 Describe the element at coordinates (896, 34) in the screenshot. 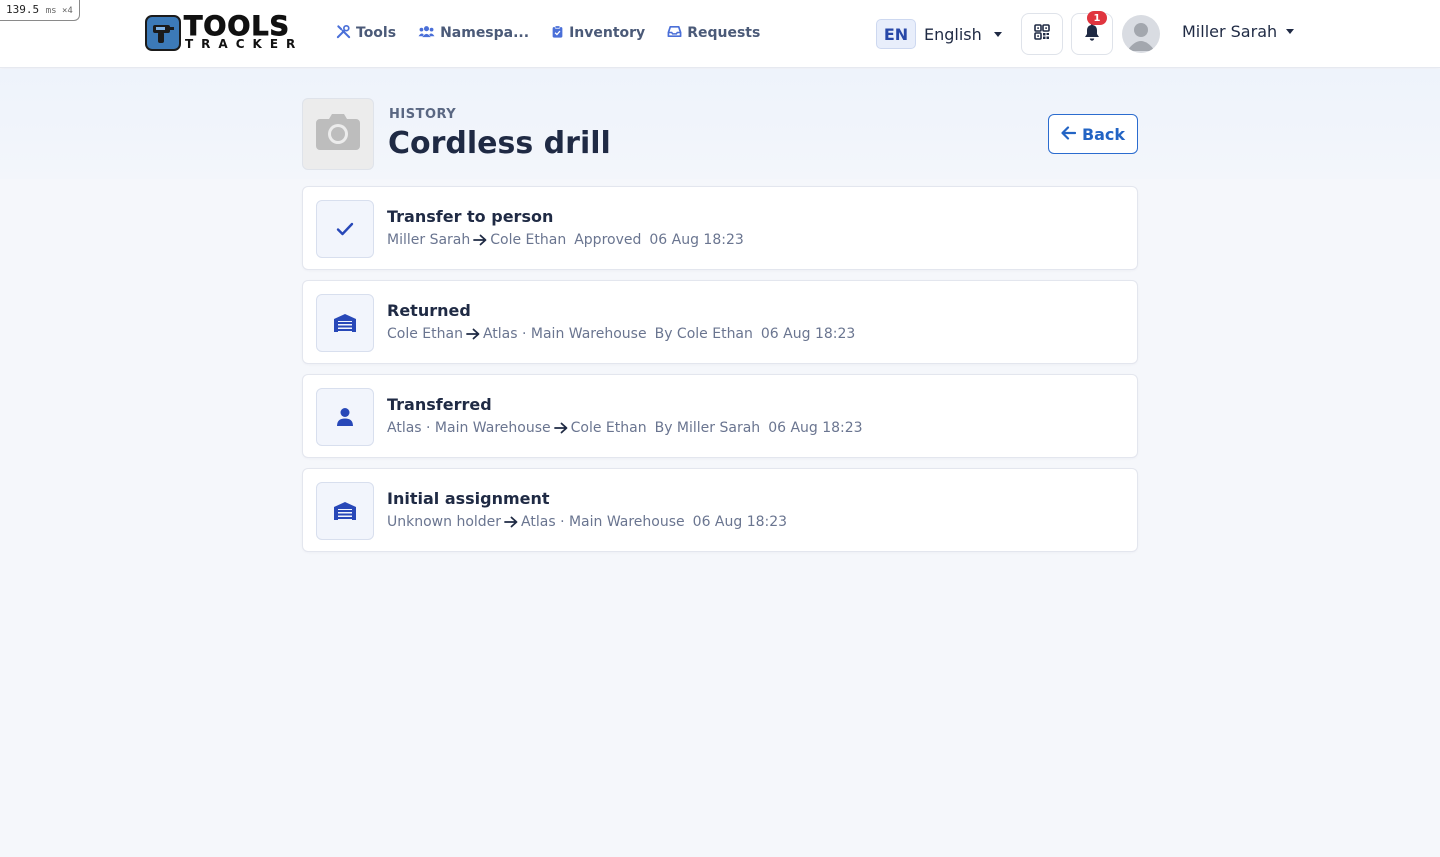

I see `language-code-badge: EN` at that location.